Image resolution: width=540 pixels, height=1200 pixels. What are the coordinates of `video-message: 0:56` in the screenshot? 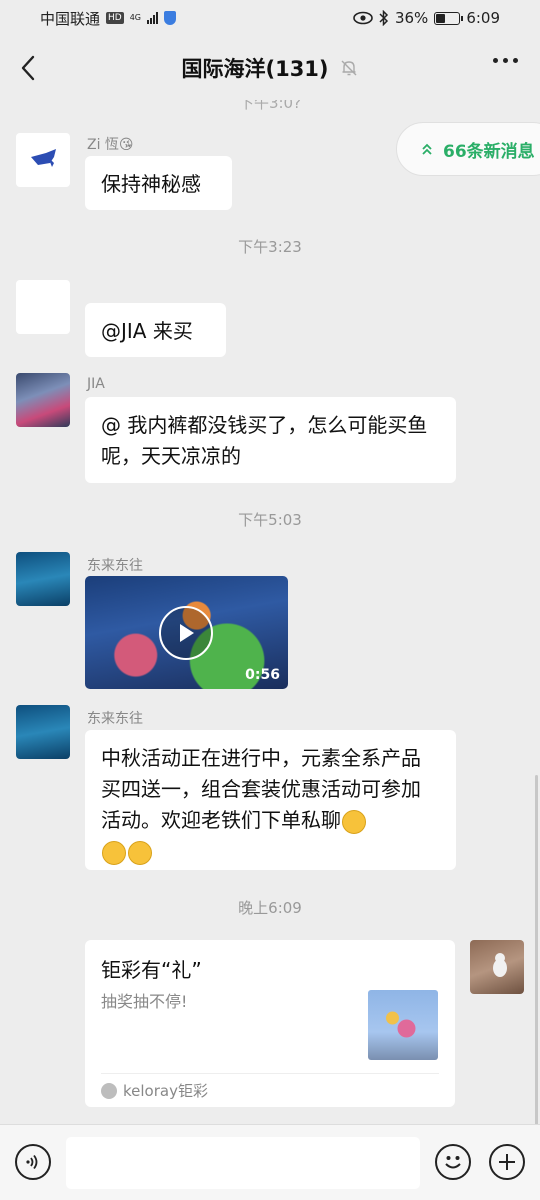 It's located at (186, 632).